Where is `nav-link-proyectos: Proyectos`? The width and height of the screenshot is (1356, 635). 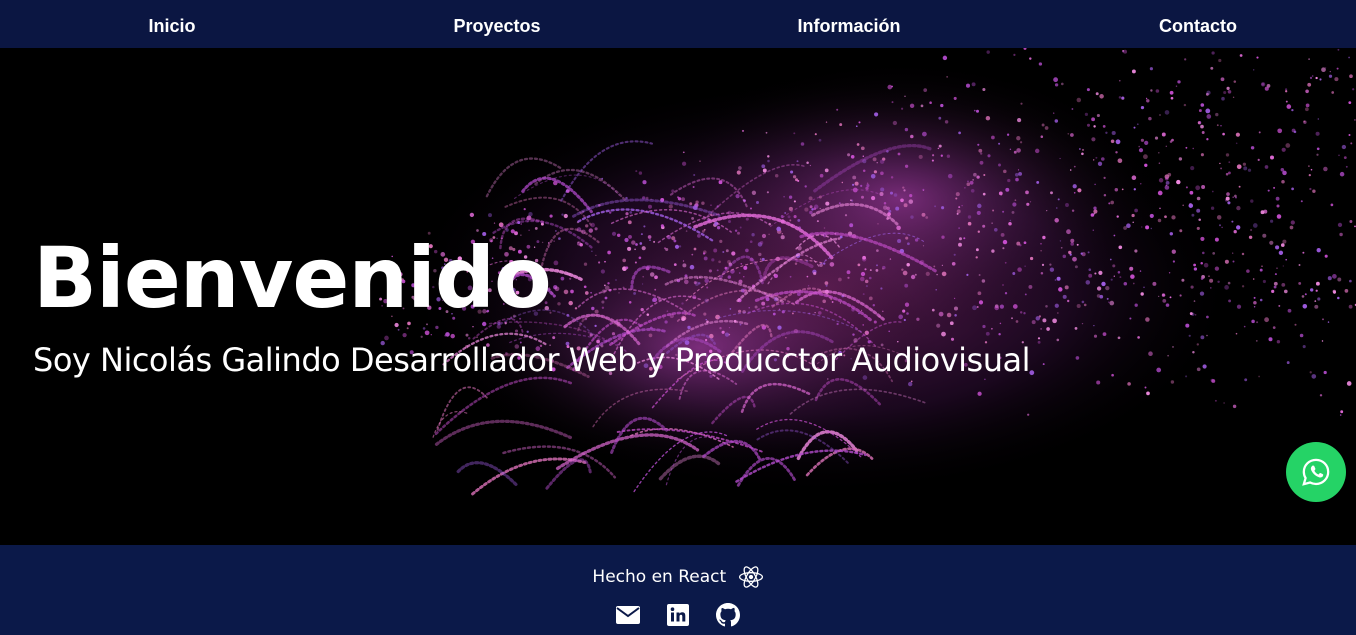
nav-link-proyectos: Proyectos is located at coordinates (496, 24).